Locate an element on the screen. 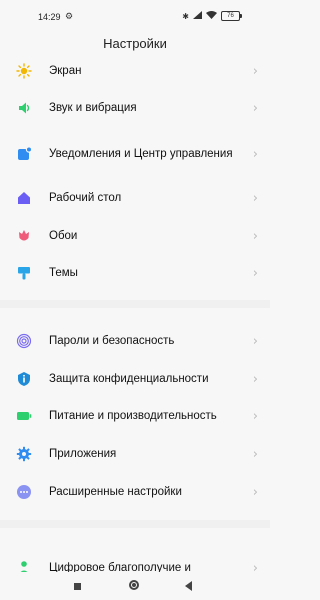 This screenshot has width=320, height=600. bluetooth-icon: ✱ is located at coordinates (185, 16).